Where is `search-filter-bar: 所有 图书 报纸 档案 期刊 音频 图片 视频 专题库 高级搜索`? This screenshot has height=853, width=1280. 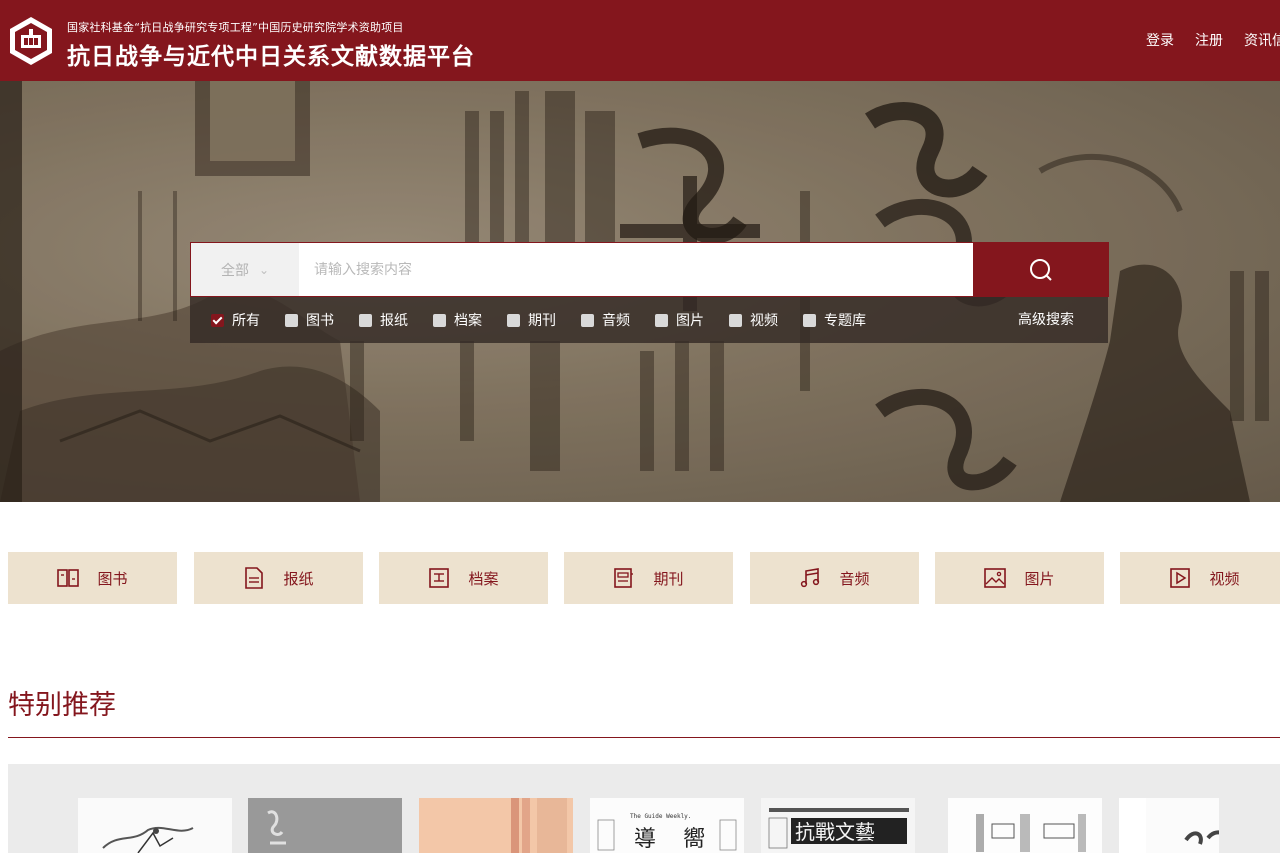
search-filter-bar: 所有 图书 报纸 档案 期刊 音频 图片 视频 专题库 高级搜索 is located at coordinates (649, 320).